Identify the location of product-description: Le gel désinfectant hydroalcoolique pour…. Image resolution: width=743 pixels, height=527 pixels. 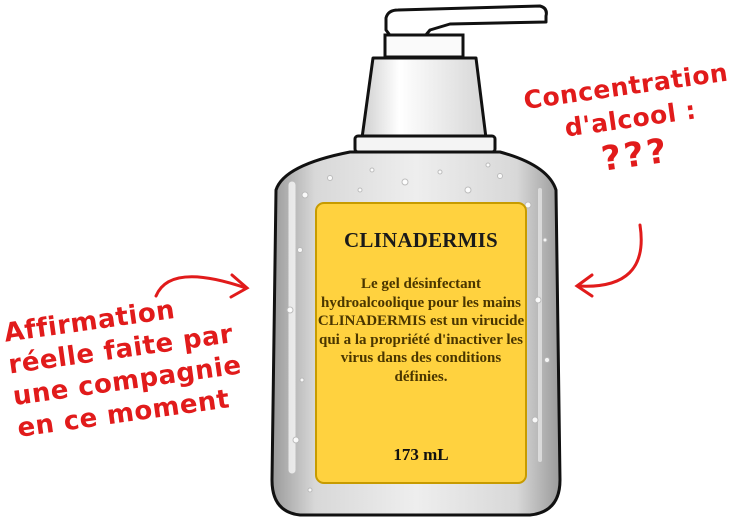
(421, 330).